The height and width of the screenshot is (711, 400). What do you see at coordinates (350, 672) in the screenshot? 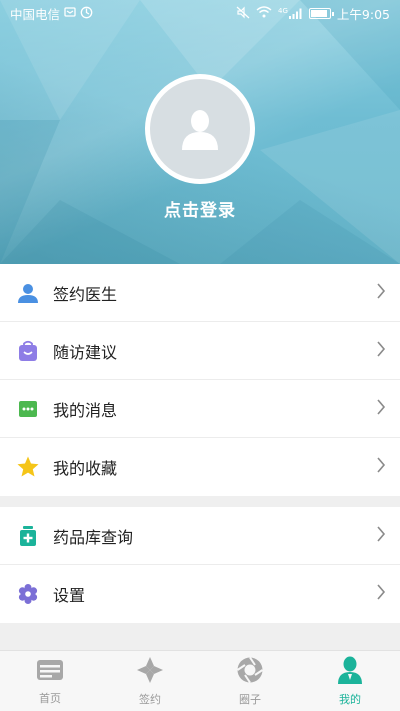
I see `profile-icon` at bounding box center [350, 672].